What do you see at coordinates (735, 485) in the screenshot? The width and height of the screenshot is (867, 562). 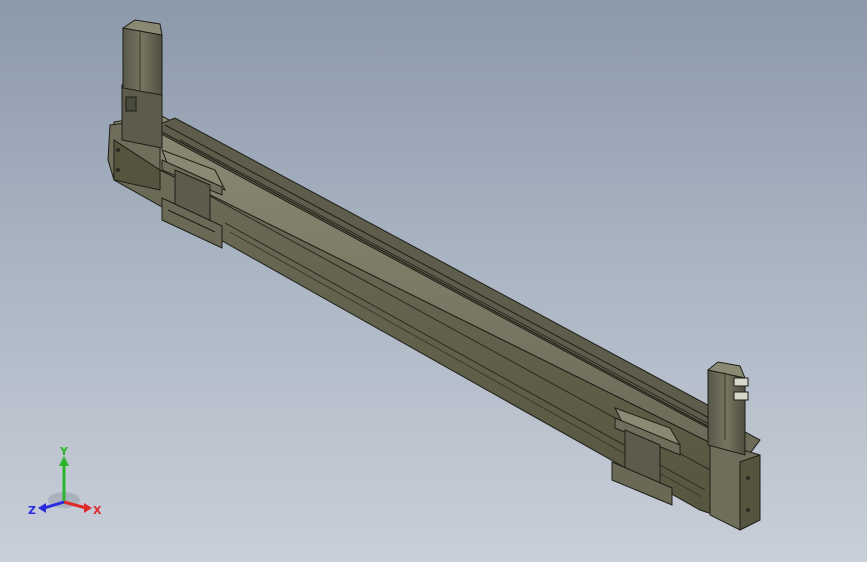 I see `right-end-block` at bounding box center [735, 485].